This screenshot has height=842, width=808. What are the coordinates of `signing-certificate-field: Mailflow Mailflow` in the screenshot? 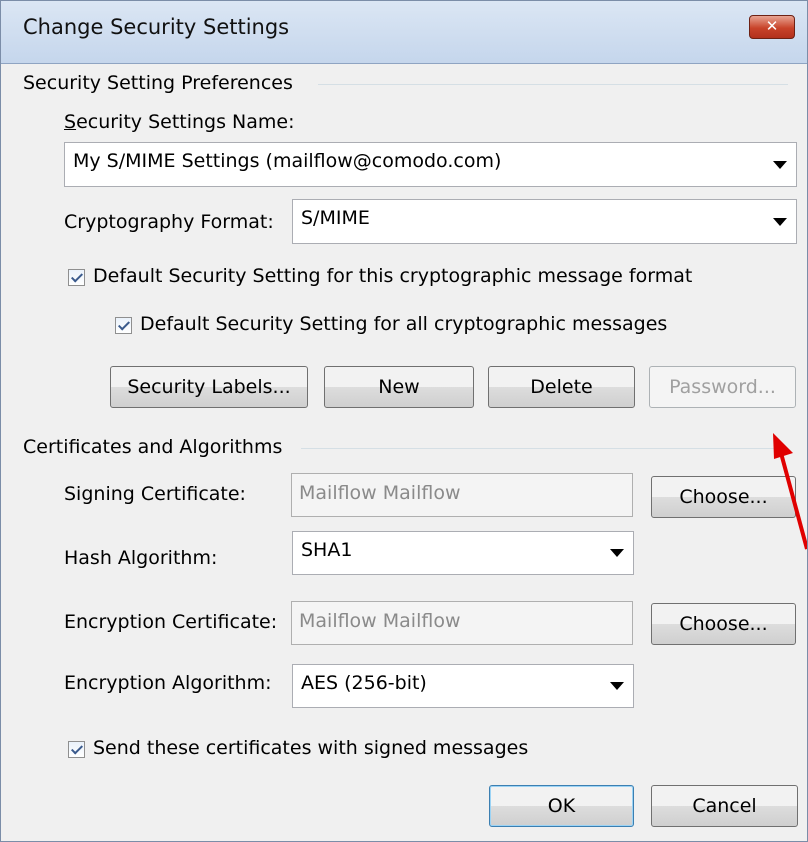 It's located at (462, 495).